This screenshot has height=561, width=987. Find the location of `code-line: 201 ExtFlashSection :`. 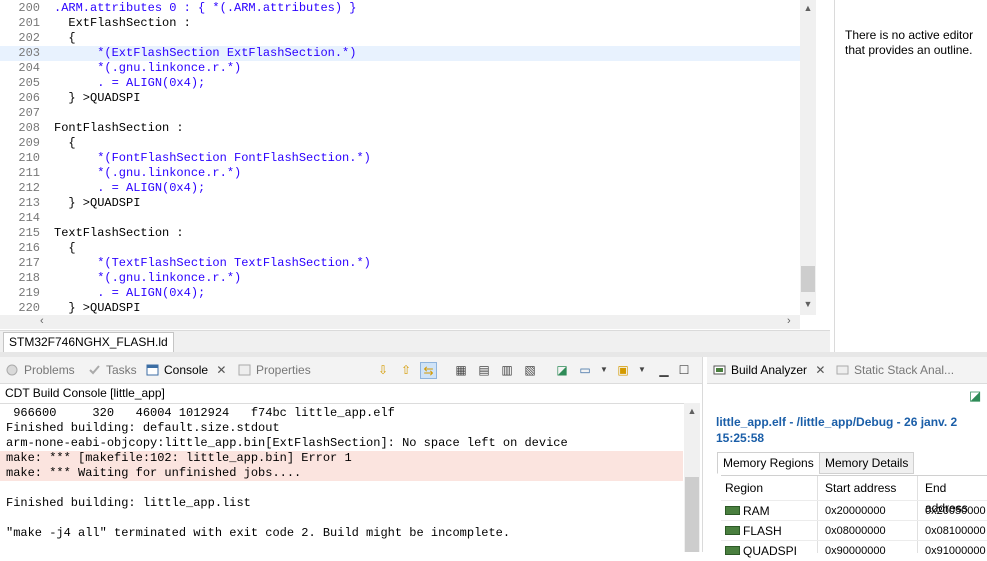

code-line: 201 ExtFlashSection : is located at coordinates (400, 23).